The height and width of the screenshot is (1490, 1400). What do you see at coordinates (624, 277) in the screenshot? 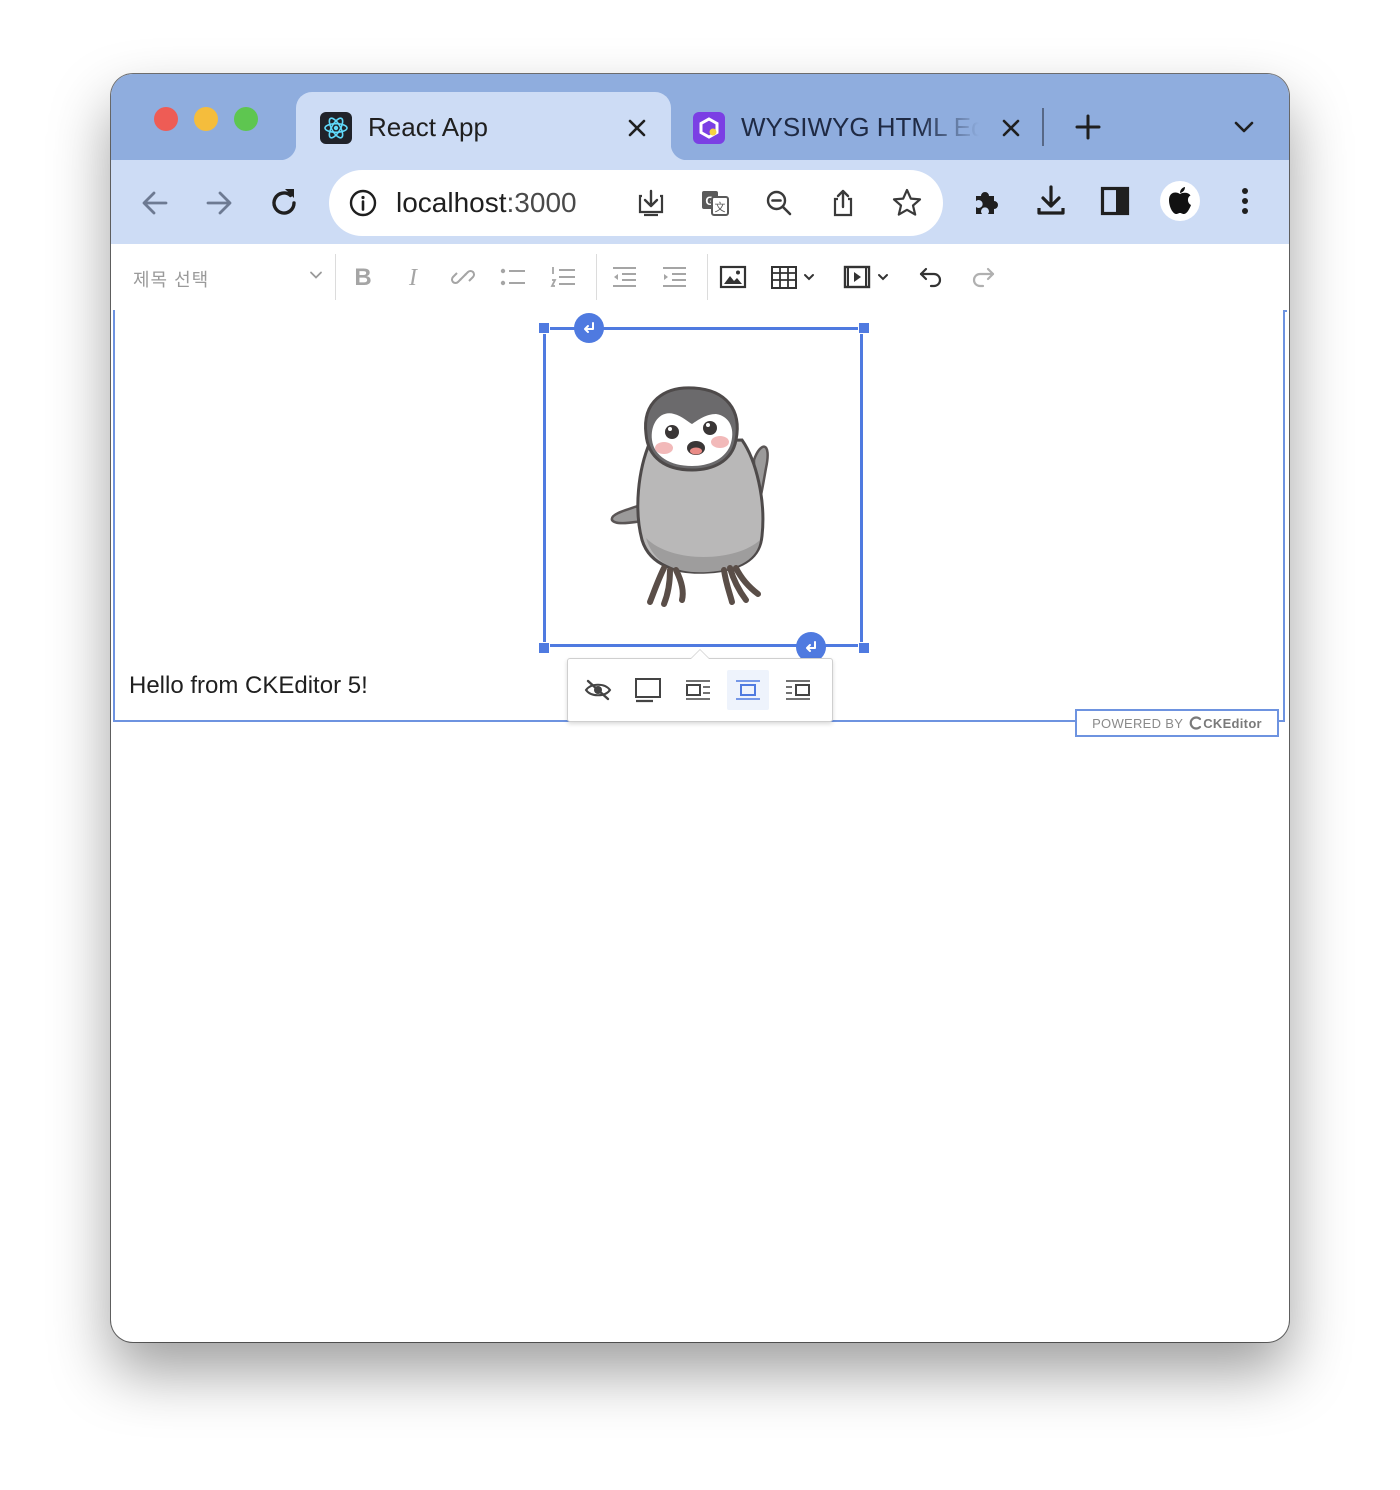
I see `outdent-button` at bounding box center [624, 277].